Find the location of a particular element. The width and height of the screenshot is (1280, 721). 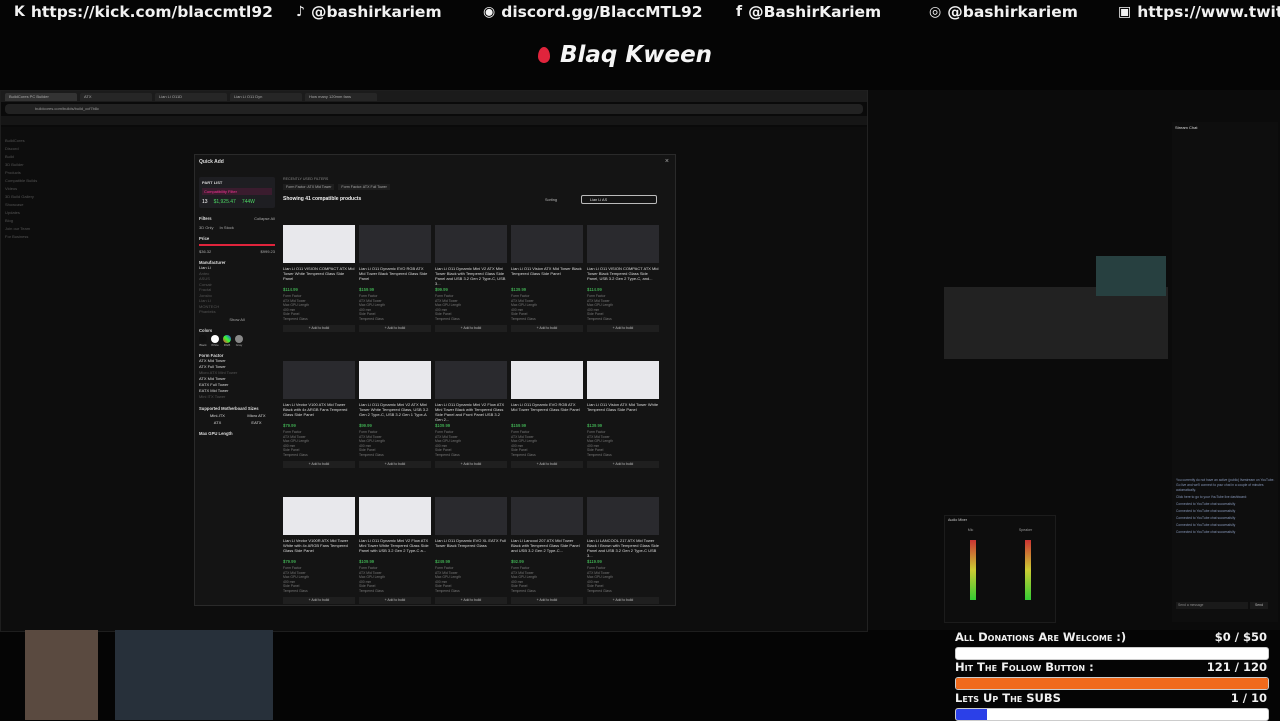

nav-item: Compatible Builds is located at coordinates (45, 181).